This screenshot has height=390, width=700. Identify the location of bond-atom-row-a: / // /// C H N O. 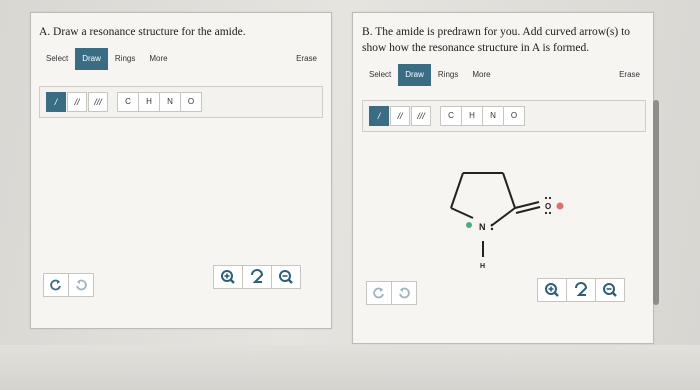
(181, 102).